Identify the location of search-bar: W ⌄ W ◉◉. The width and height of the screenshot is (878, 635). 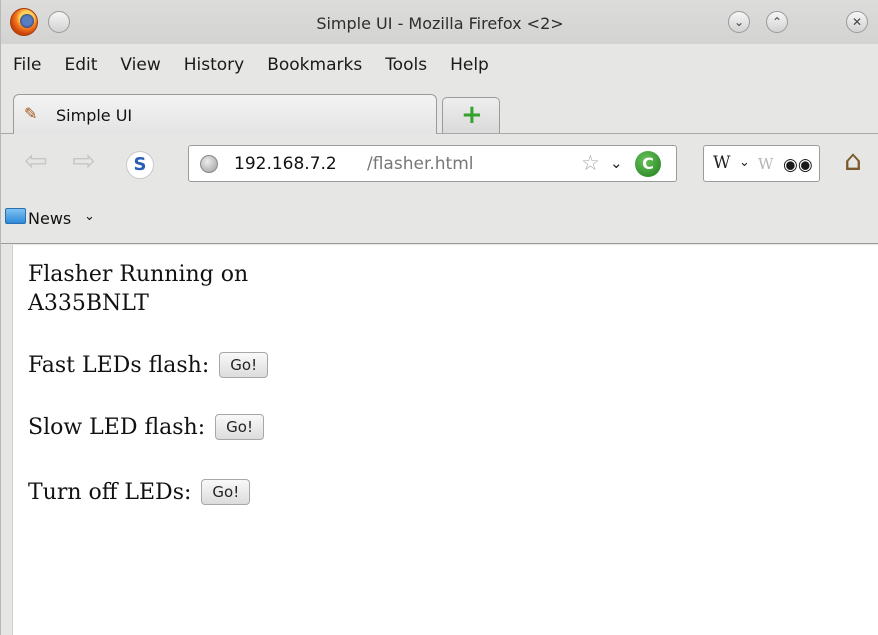
(761, 163).